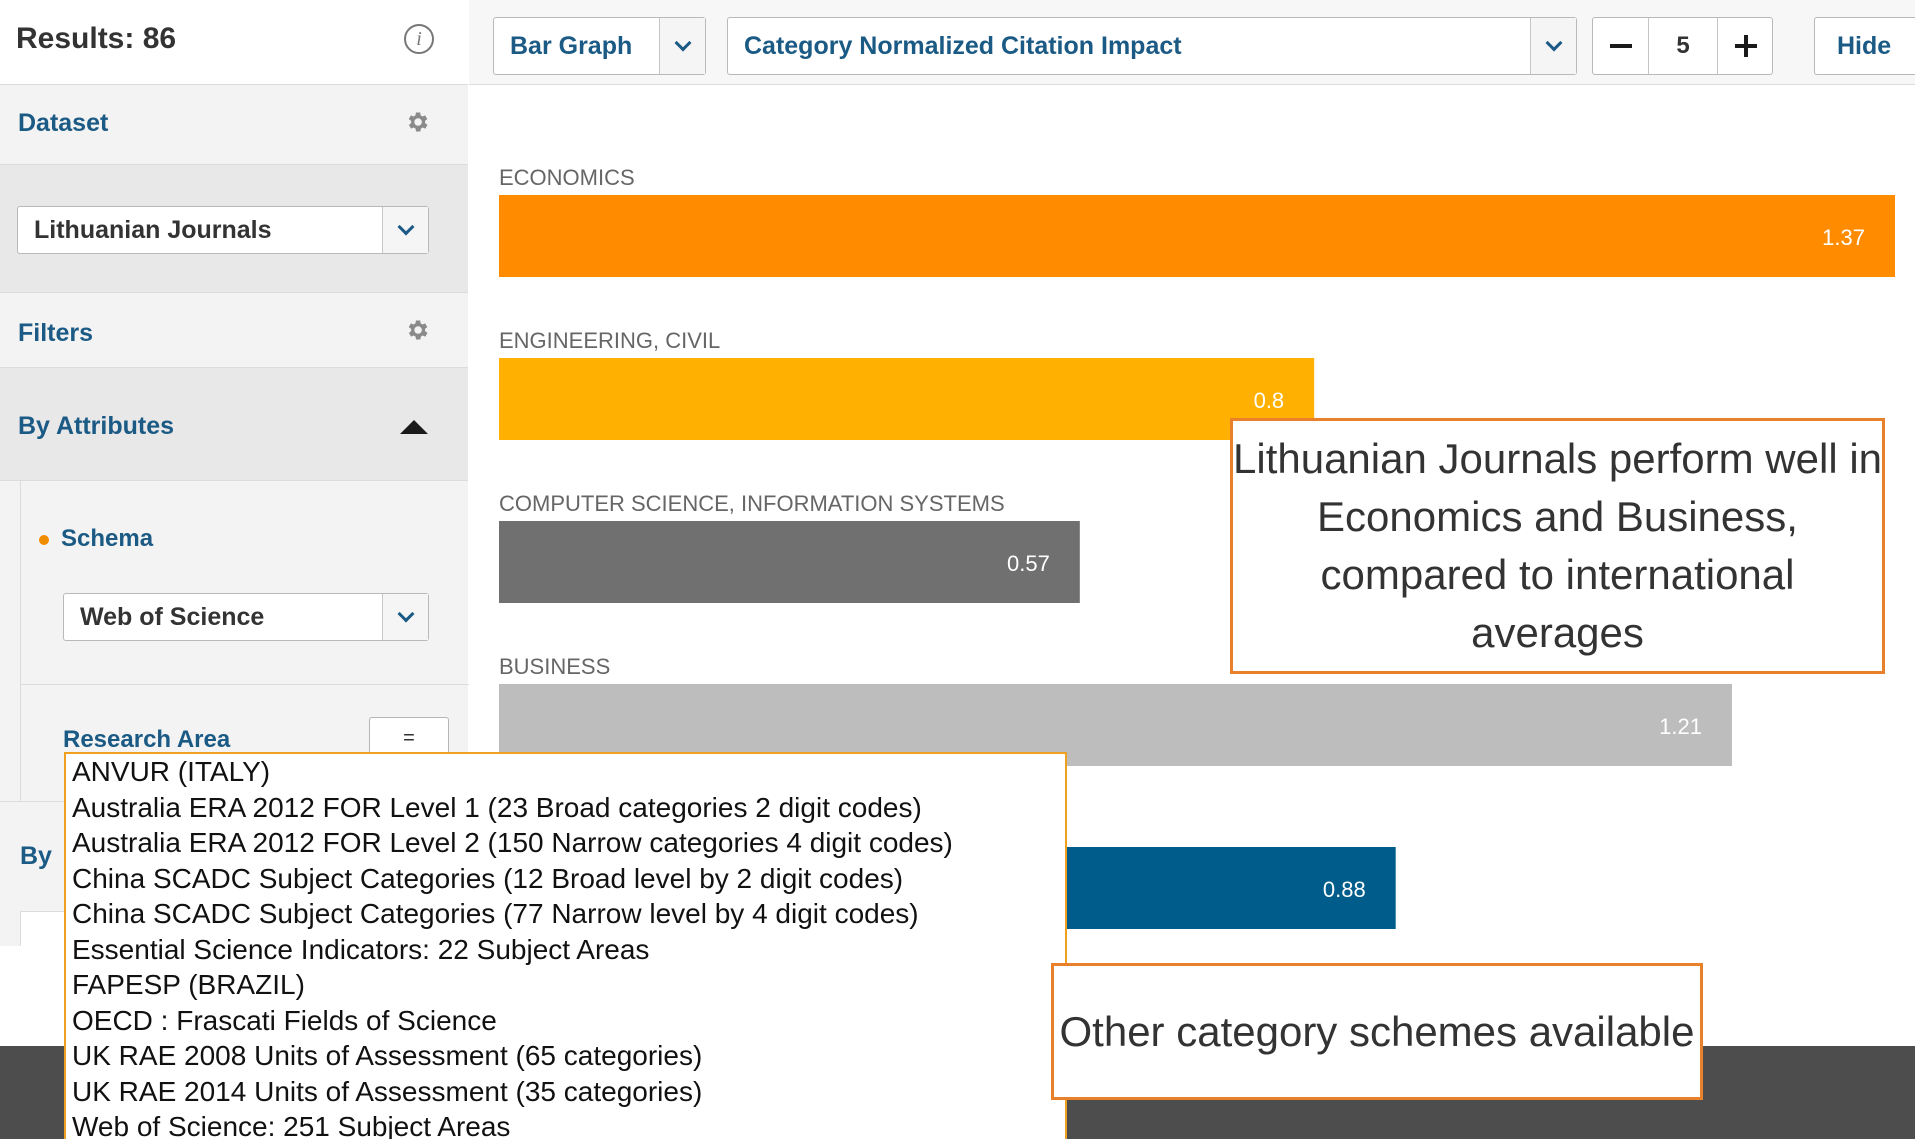 The width and height of the screenshot is (1915, 1139). What do you see at coordinates (96, 38) in the screenshot?
I see `results-count: Results: 86` at bounding box center [96, 38].